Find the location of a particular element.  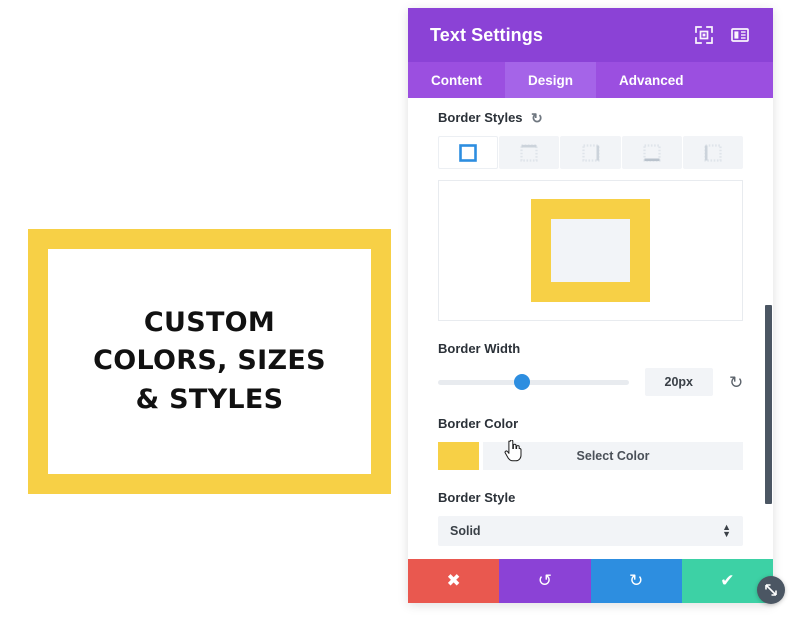

panel-title: Text Settings is located at coordinates (486, 34).